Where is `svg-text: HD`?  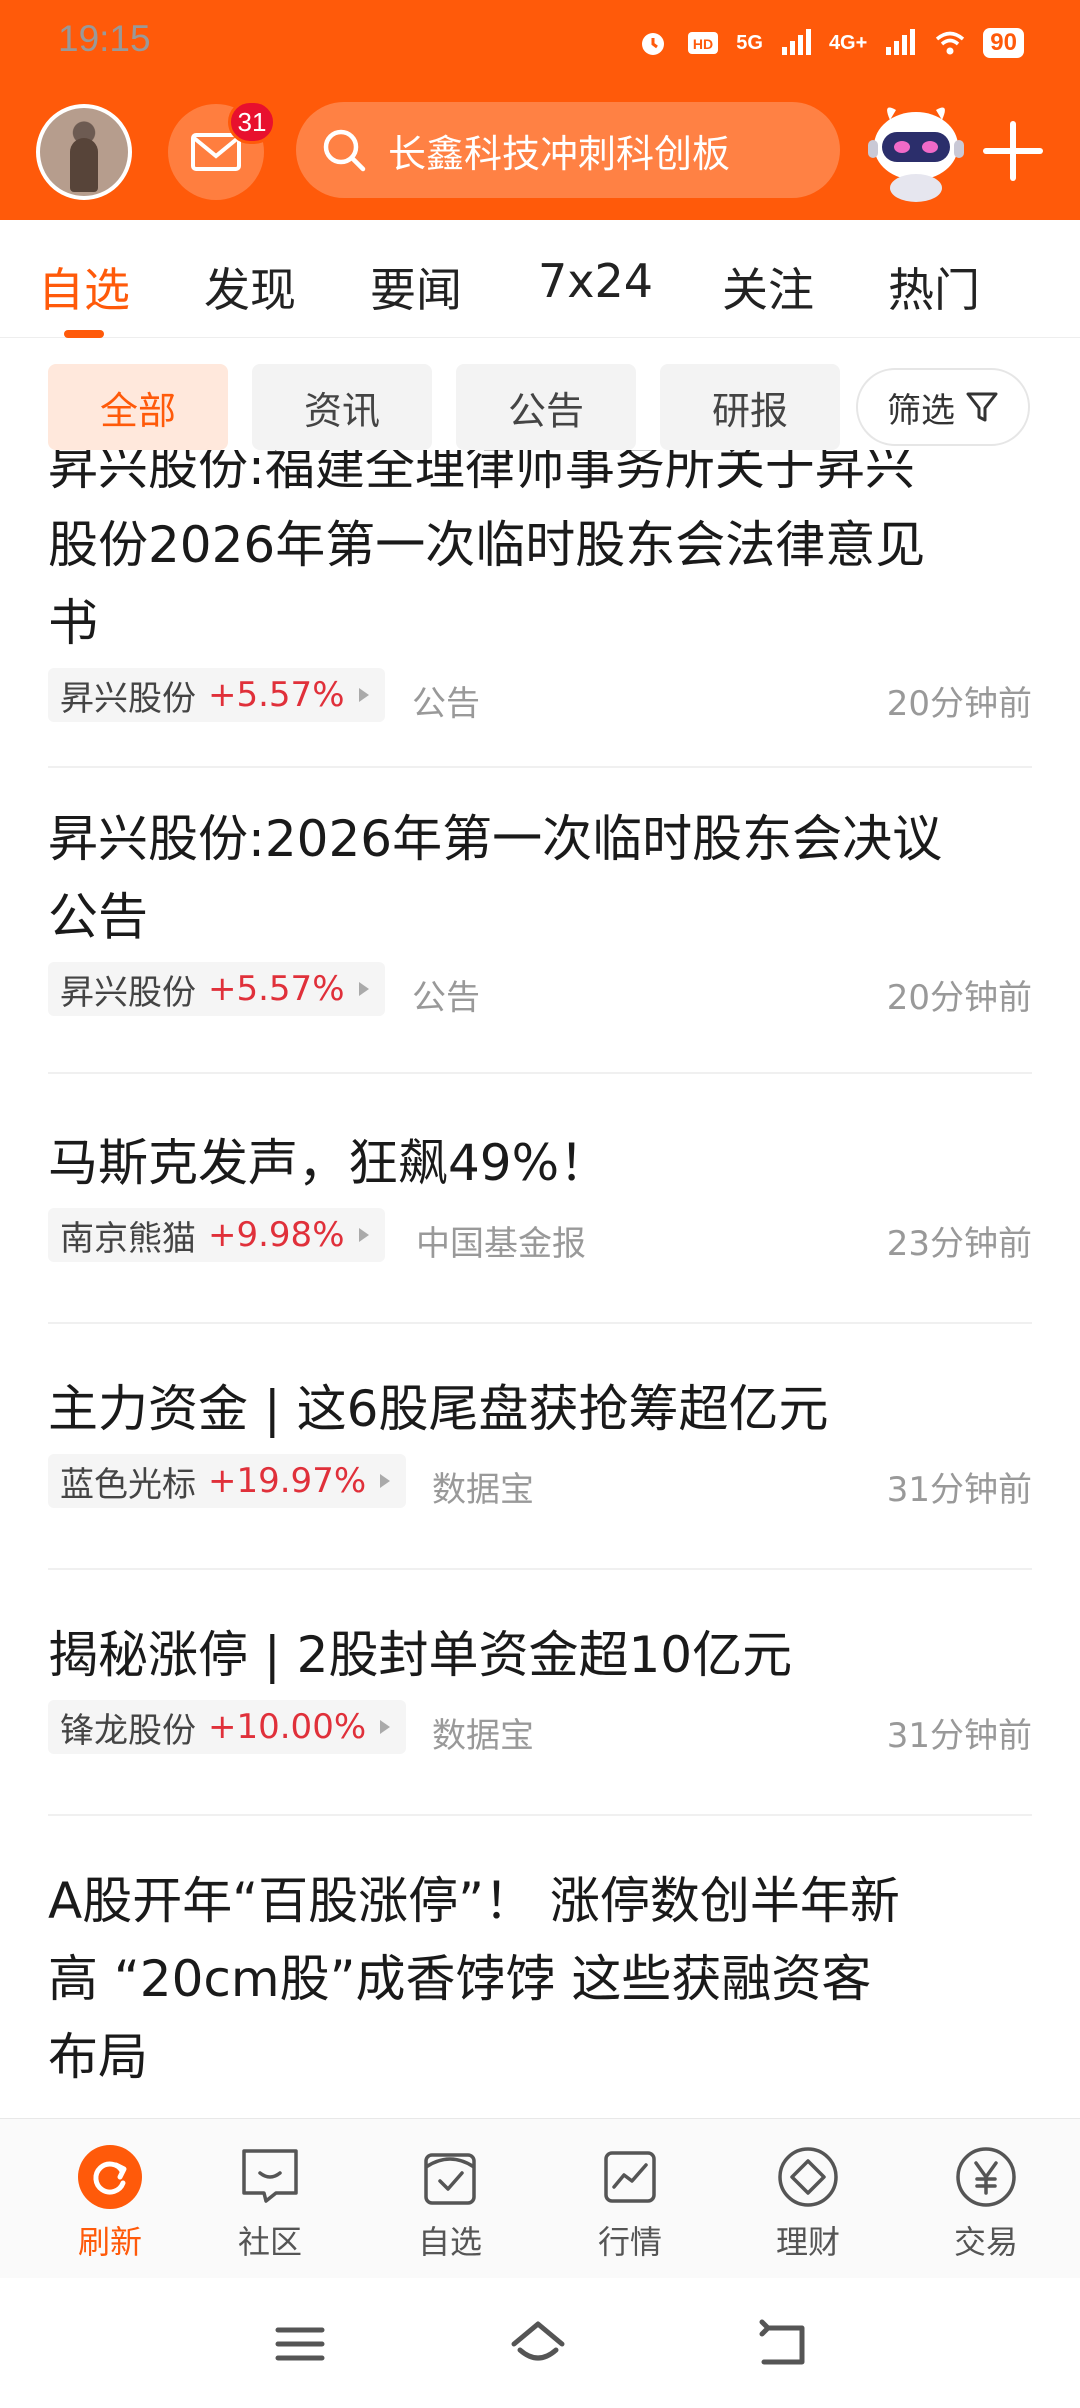
svg-text: HD is located at coordinates (703, 44).